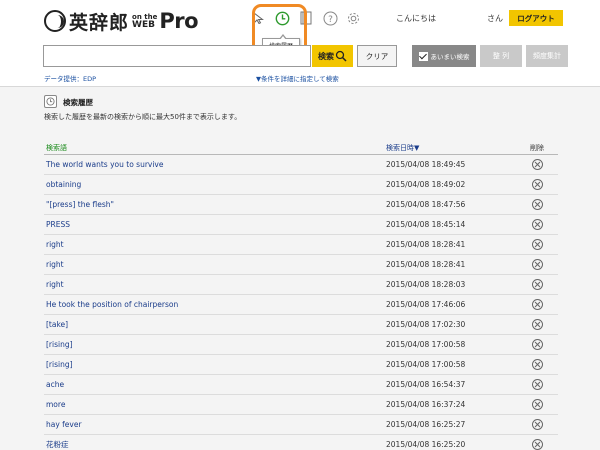 The width and height of the screenshot is (600, 450). I want to click on search-icon, so click(341, 56).